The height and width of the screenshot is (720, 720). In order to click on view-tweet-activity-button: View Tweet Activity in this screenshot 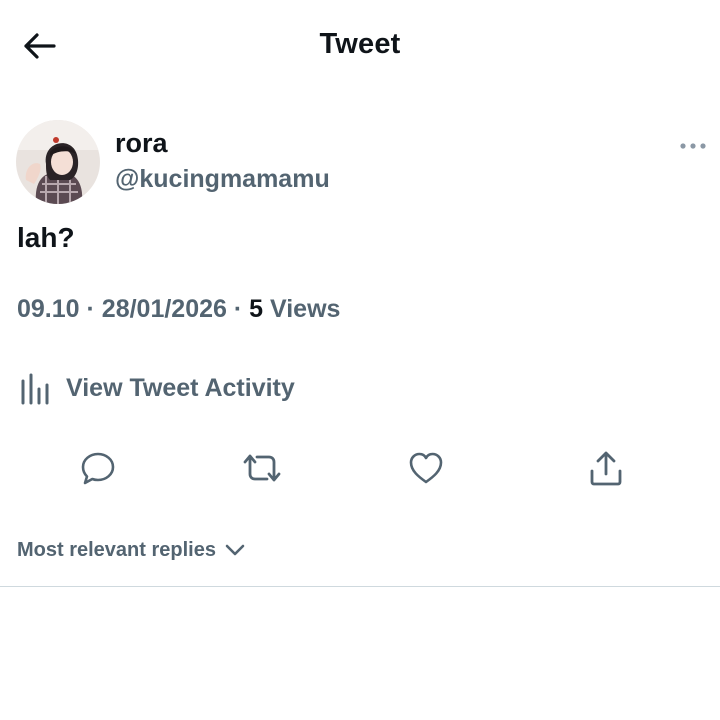, I will do `click(157, 388)`.